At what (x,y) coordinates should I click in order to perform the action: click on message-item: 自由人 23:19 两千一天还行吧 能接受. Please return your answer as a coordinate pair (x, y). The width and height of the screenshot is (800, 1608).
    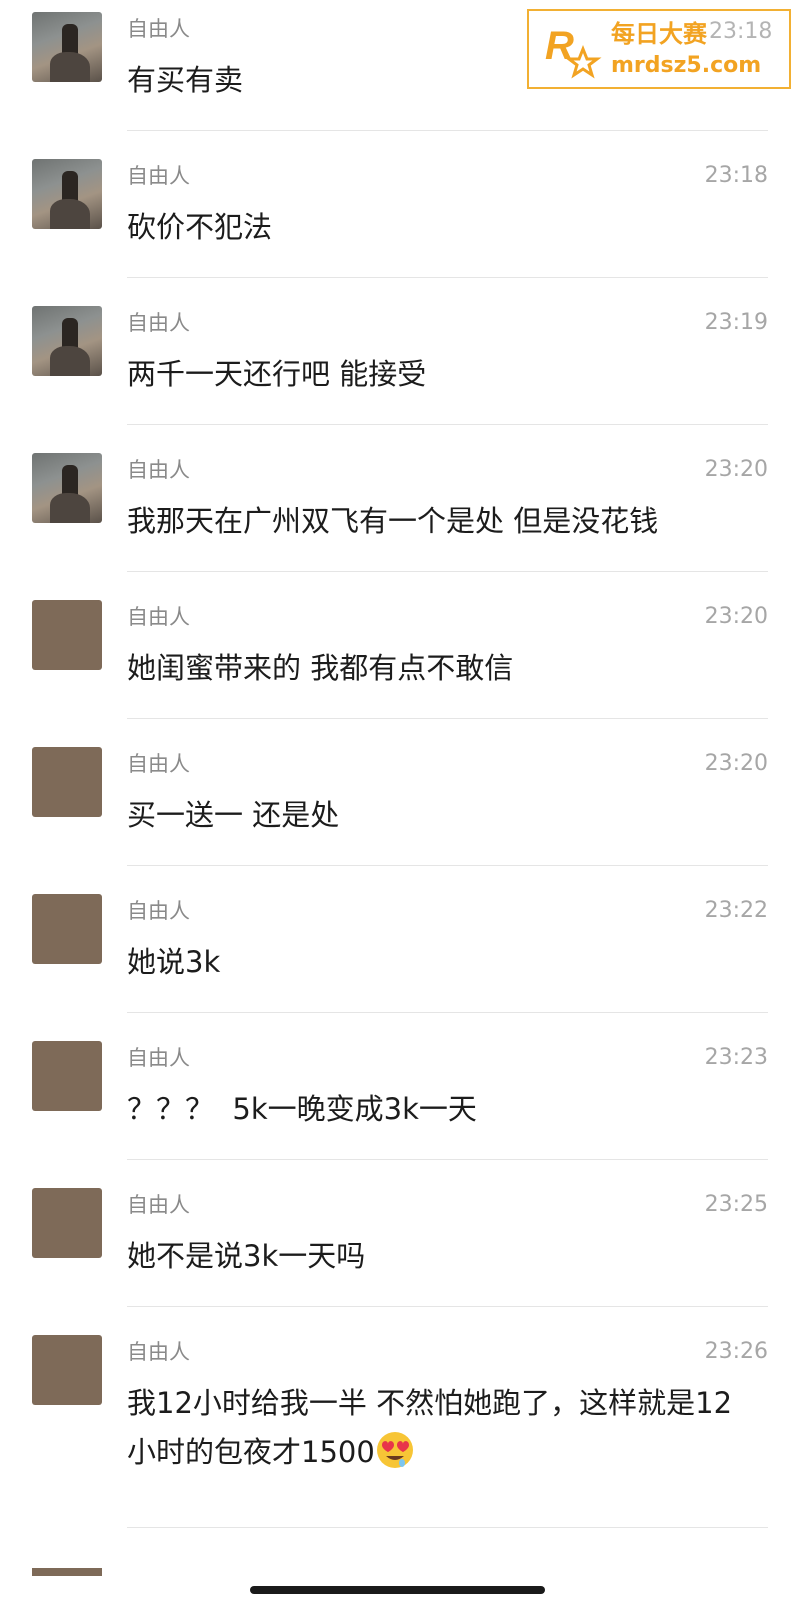
    Looking at the image, I should click on (400, 359).